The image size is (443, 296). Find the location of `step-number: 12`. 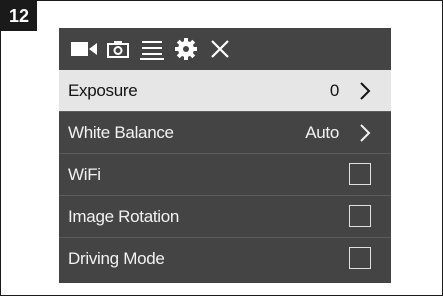

step-number: 12 is located at coordinates (19, 15).